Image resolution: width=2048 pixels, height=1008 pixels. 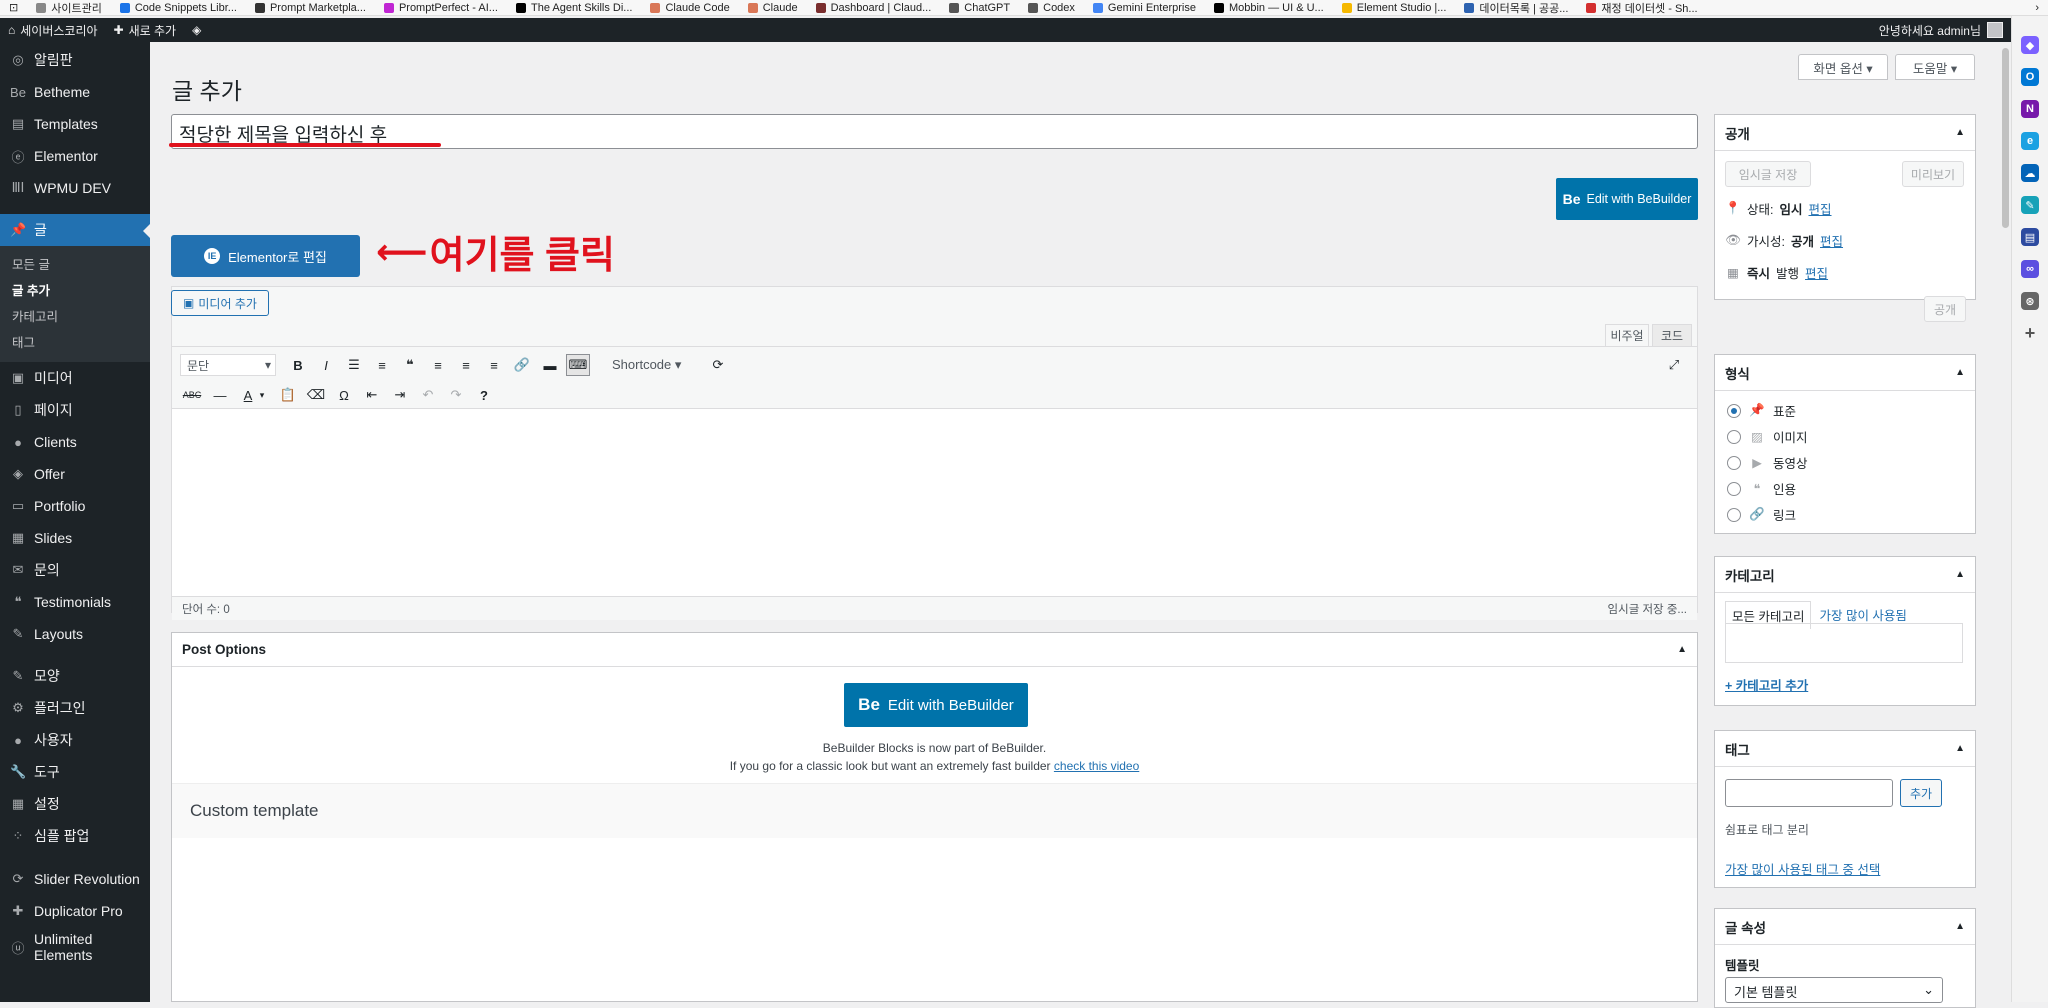 What do you see at coordinates (1096, 766) in the screenshot?
I see `video-link: check this video` at bounding box center [1096, 766].